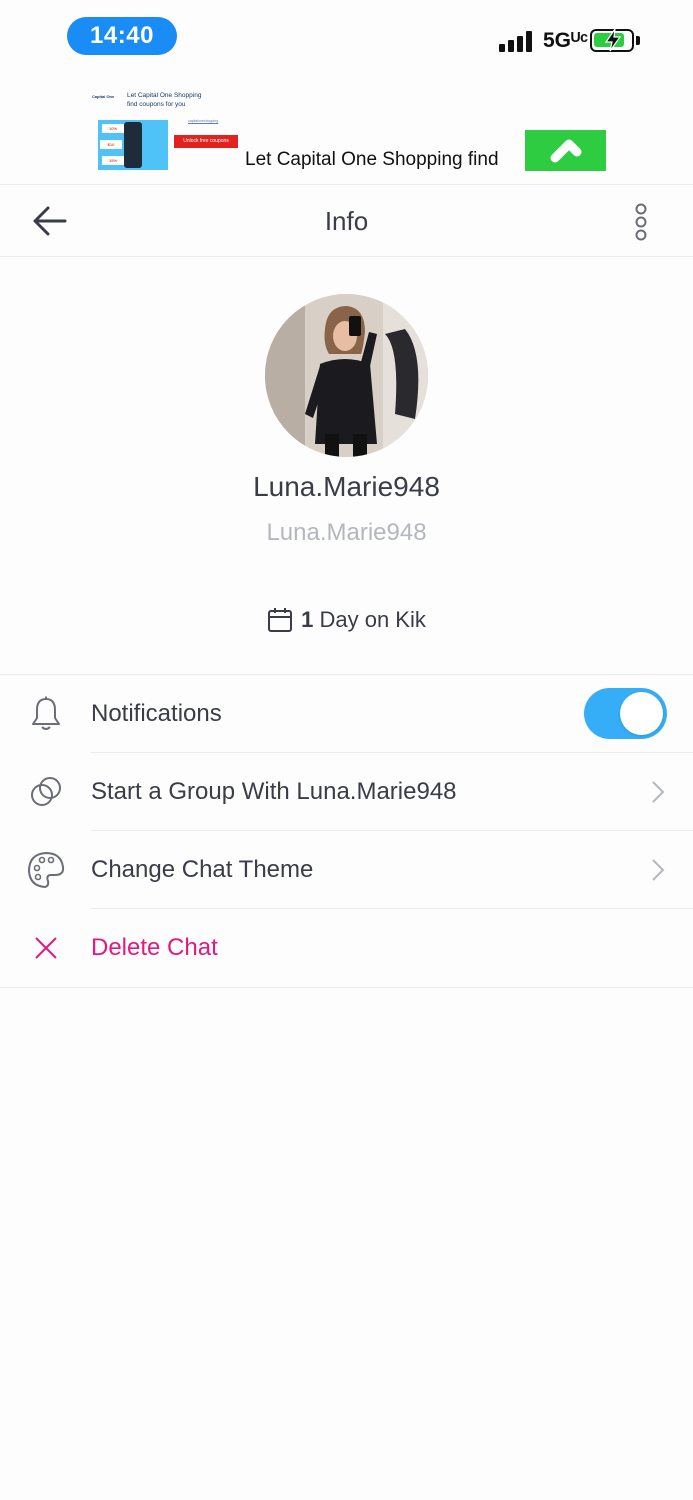 The height and width of the screenshot is (1500, 693). I want to click on vertical-dots-icon, so click(641, 222).